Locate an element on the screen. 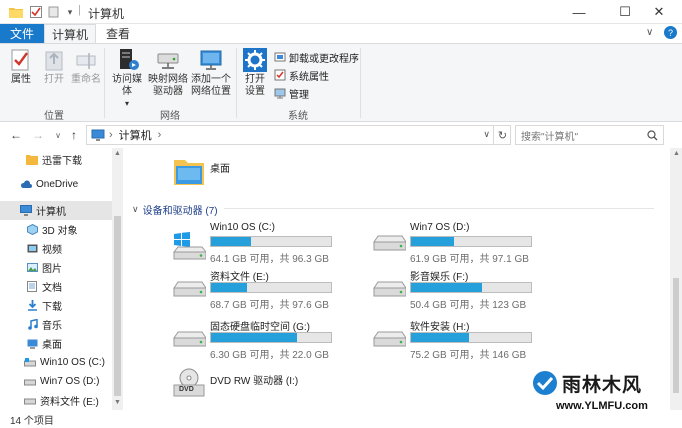 This screenshot has height=428, width=682. forward-arrow-icon: → is located at coordinates (38, 135).